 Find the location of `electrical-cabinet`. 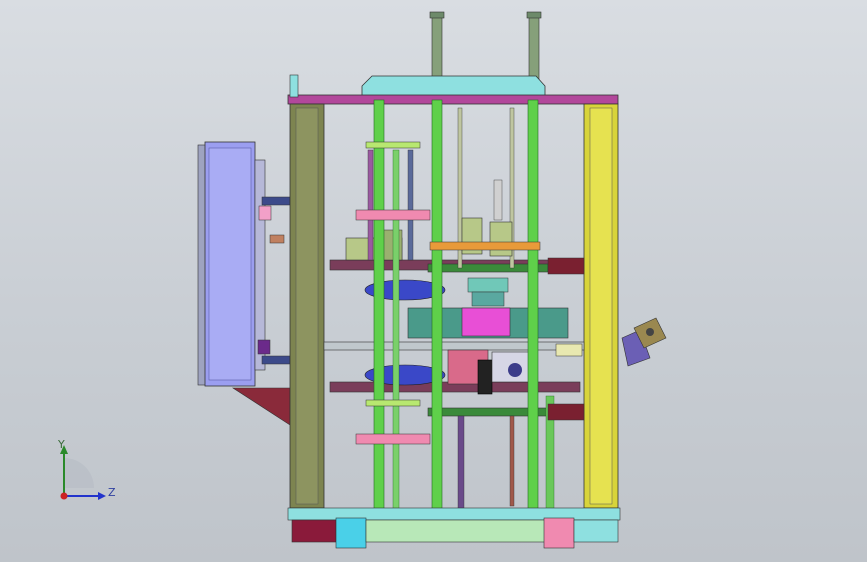

electrical-cabinet is located at coordinates (244, 283).